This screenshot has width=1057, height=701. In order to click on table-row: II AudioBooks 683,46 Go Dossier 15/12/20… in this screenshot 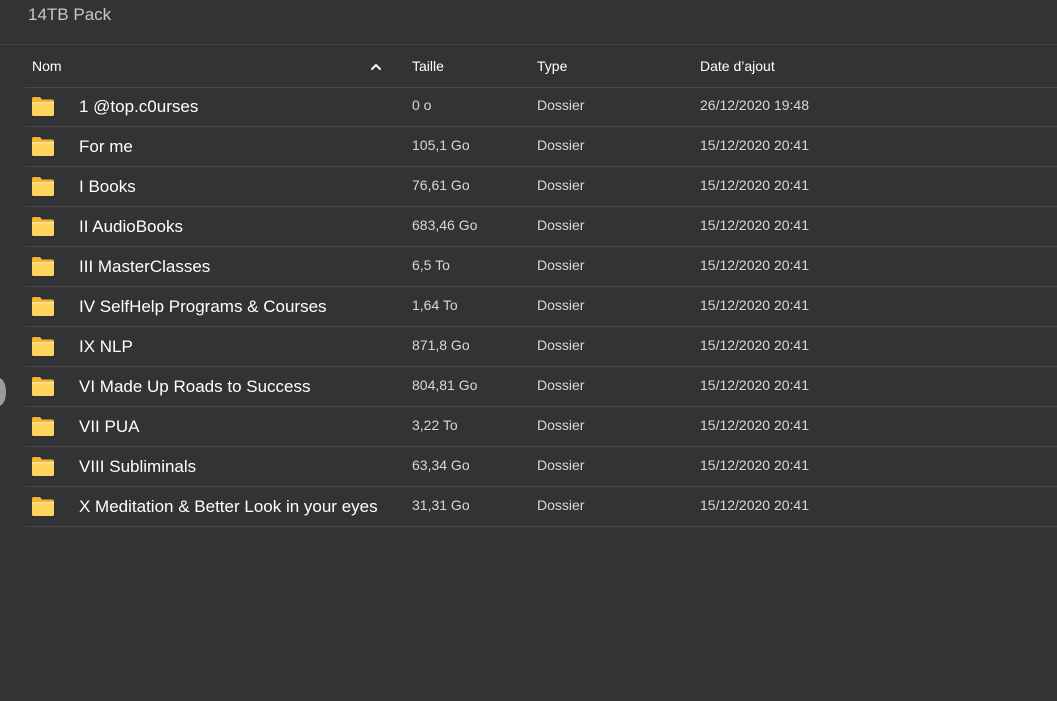, I will do `click(541, 227)`.